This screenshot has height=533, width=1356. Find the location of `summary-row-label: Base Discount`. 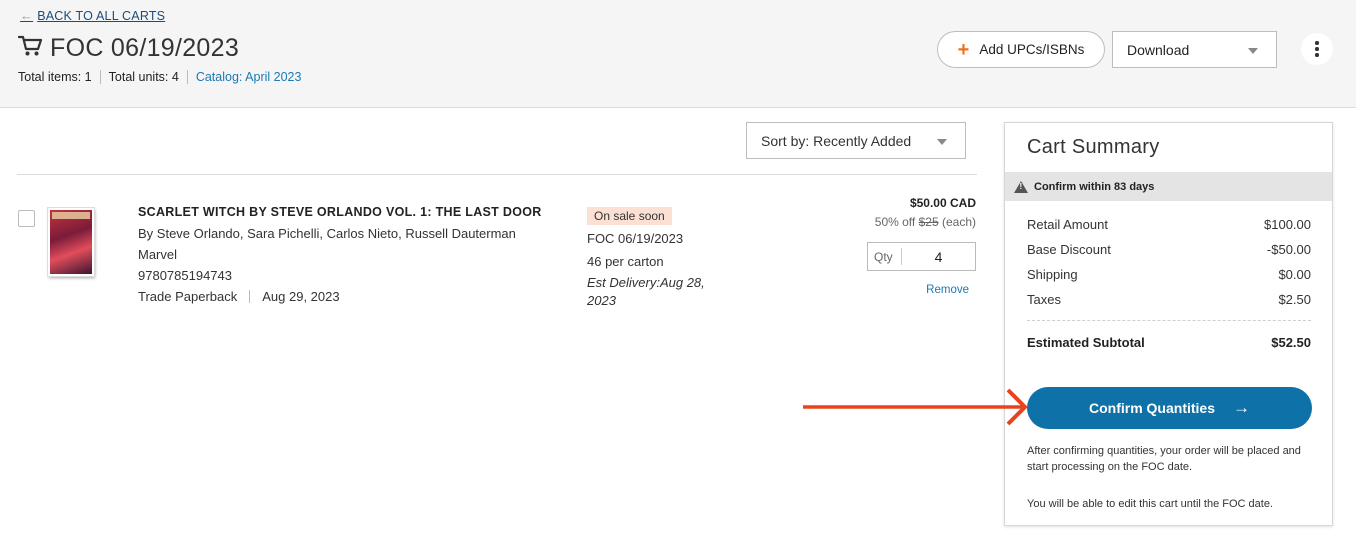

summary-row-label: Base Discount is located at coordinates (1069, 249).